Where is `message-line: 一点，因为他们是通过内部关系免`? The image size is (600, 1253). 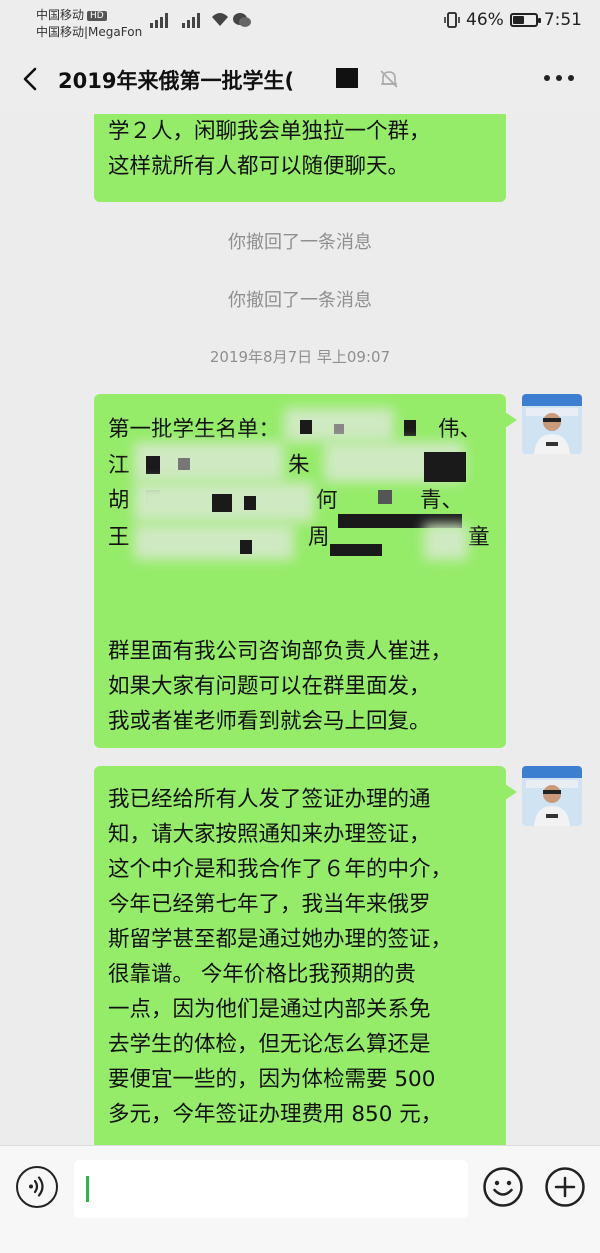 message-line: 一点，因为他们是通过内部关系免 is located at coordinates (269, 1009).